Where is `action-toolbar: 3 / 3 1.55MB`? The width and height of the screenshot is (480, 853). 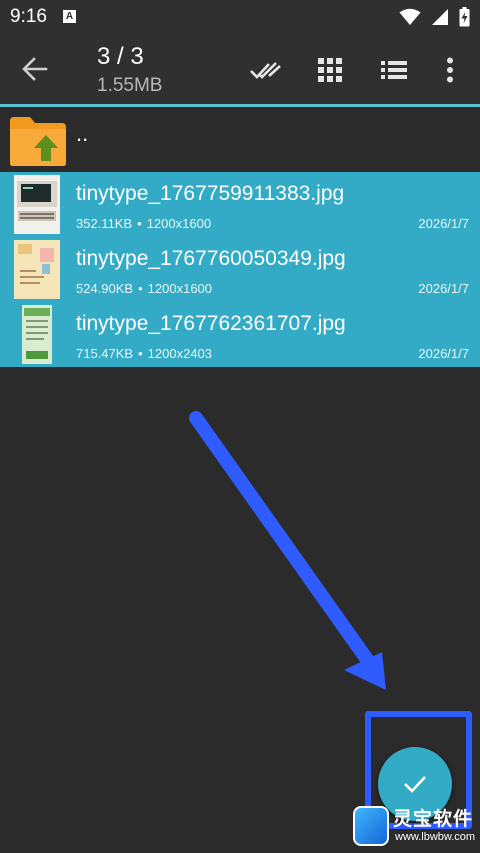 action-toolbar: 3 / 3 1.55MB is located at coordinates (240, 69).